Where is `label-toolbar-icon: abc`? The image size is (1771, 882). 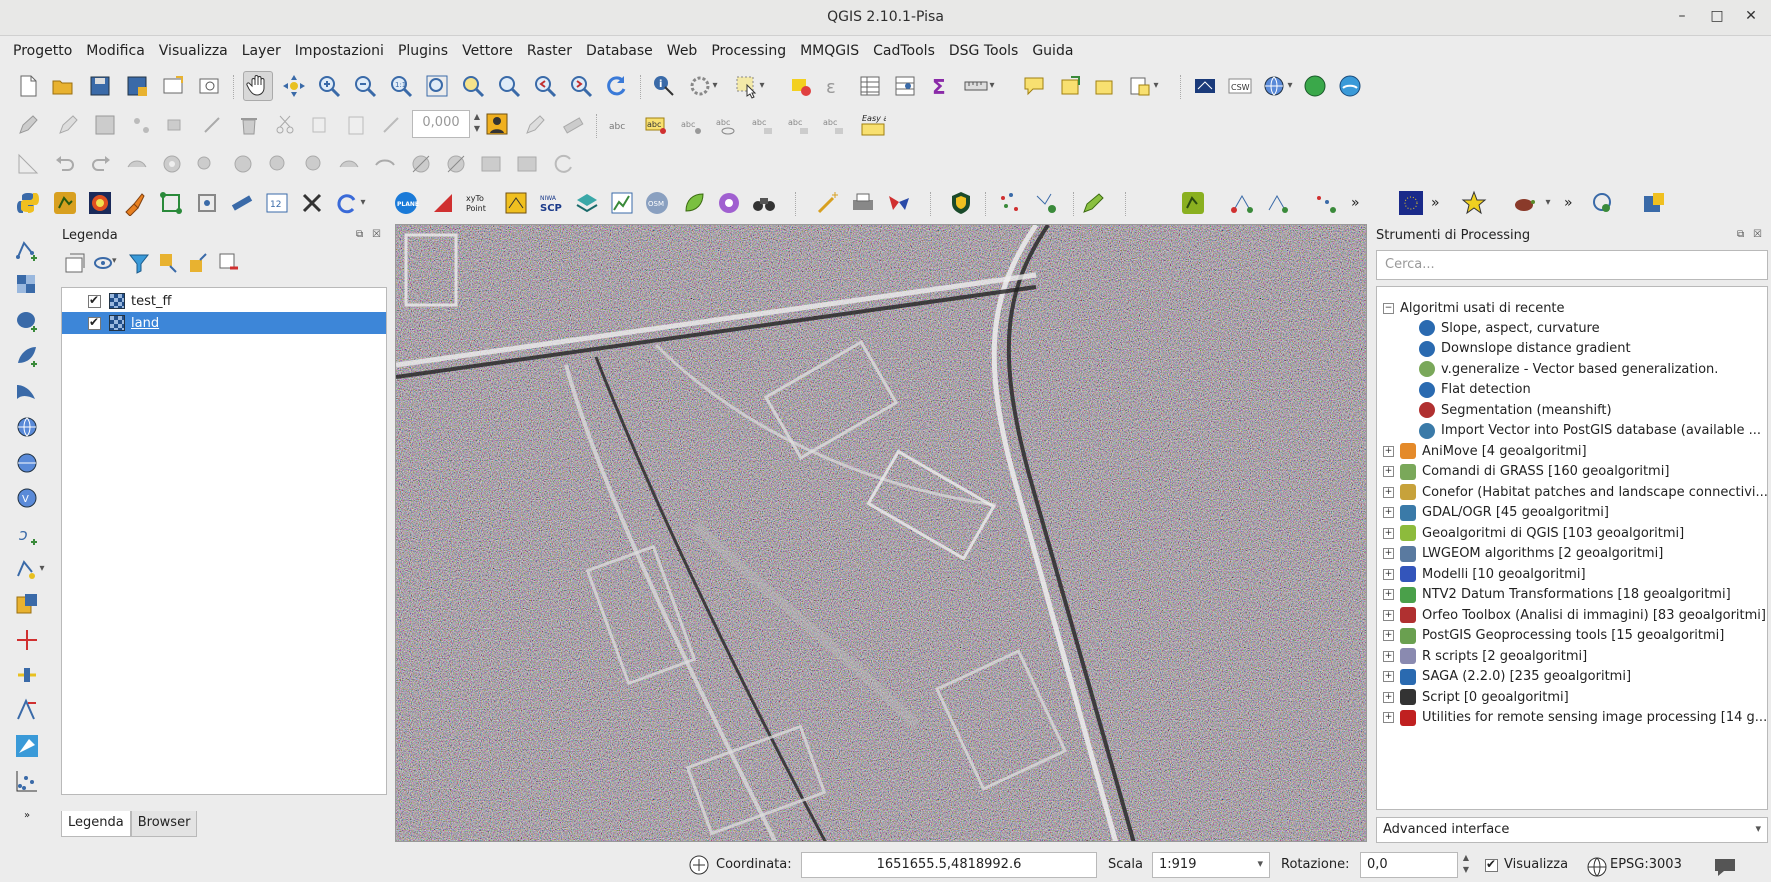
label-toolbar-icon: abc is located at coordinates (620, 125).